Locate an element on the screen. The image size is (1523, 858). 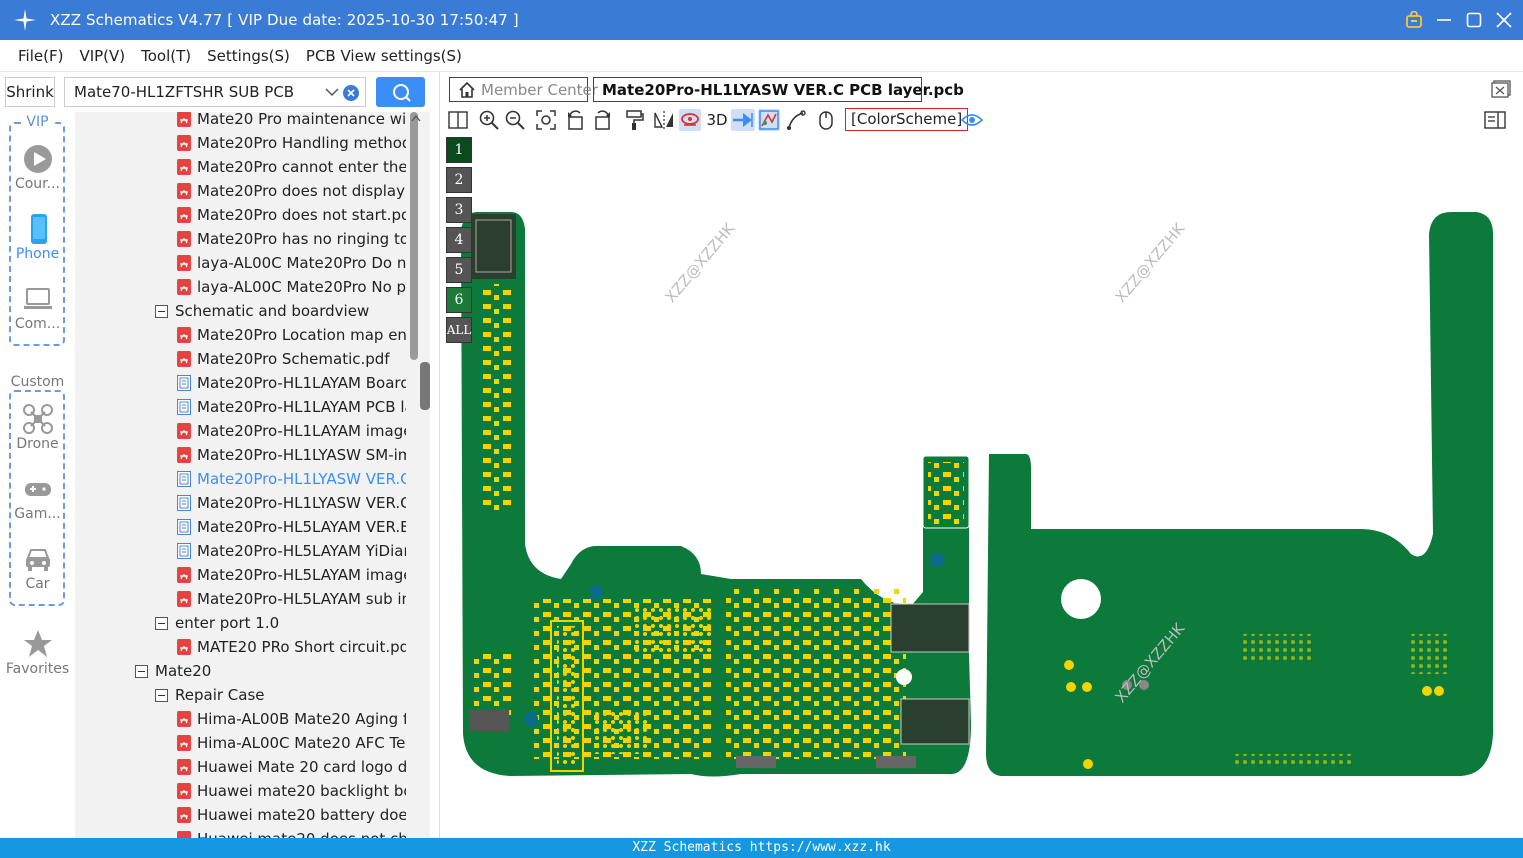
tree-folder: Schematic and boardview is located at coordinates (280, 311).